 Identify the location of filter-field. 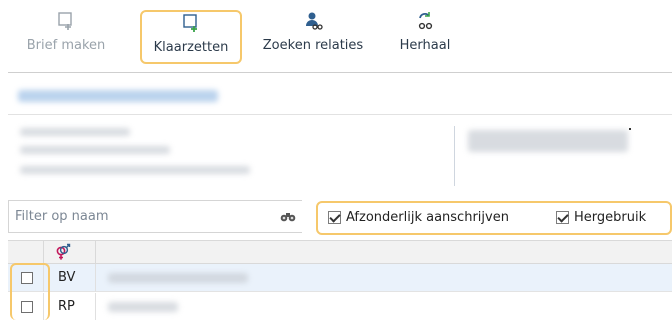
(155, 216).